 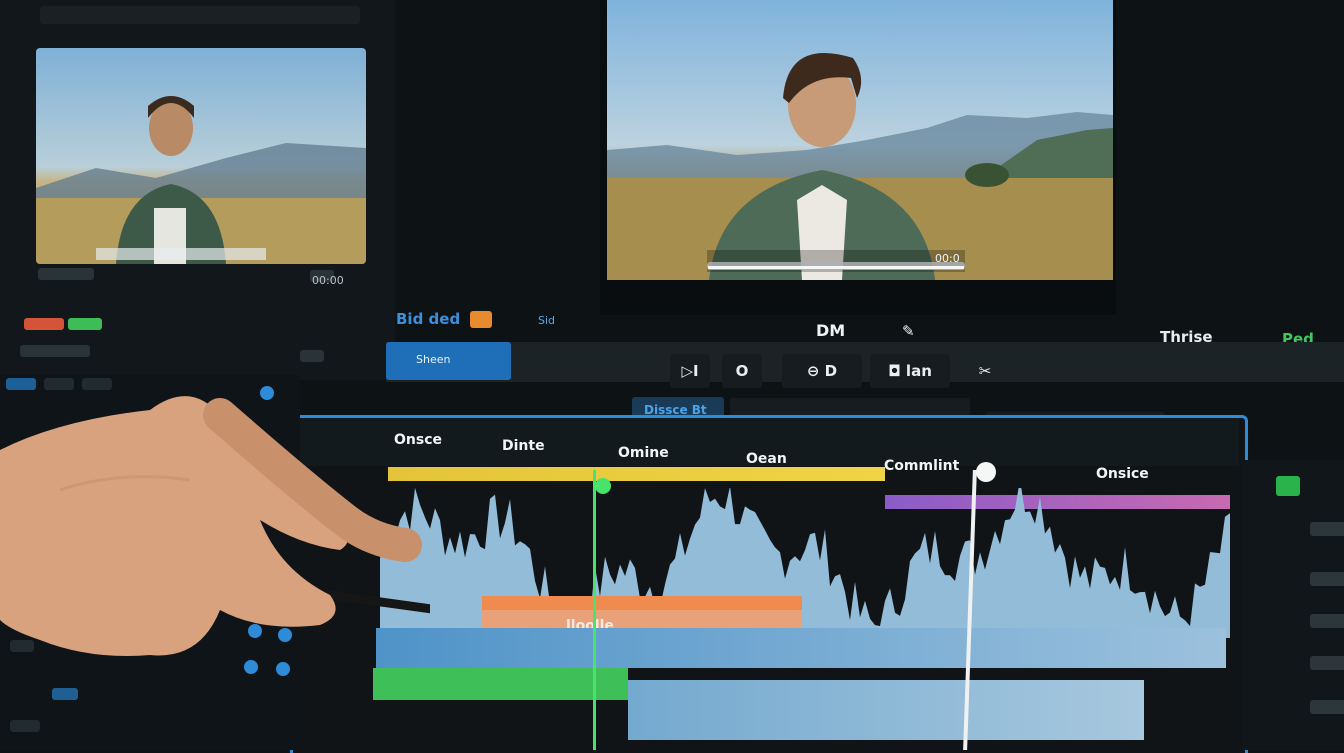 What do you see at coordinates (481, 319) in the screenshot?
I see `toolbar-orange-badge` at bounding box center [481, 319].